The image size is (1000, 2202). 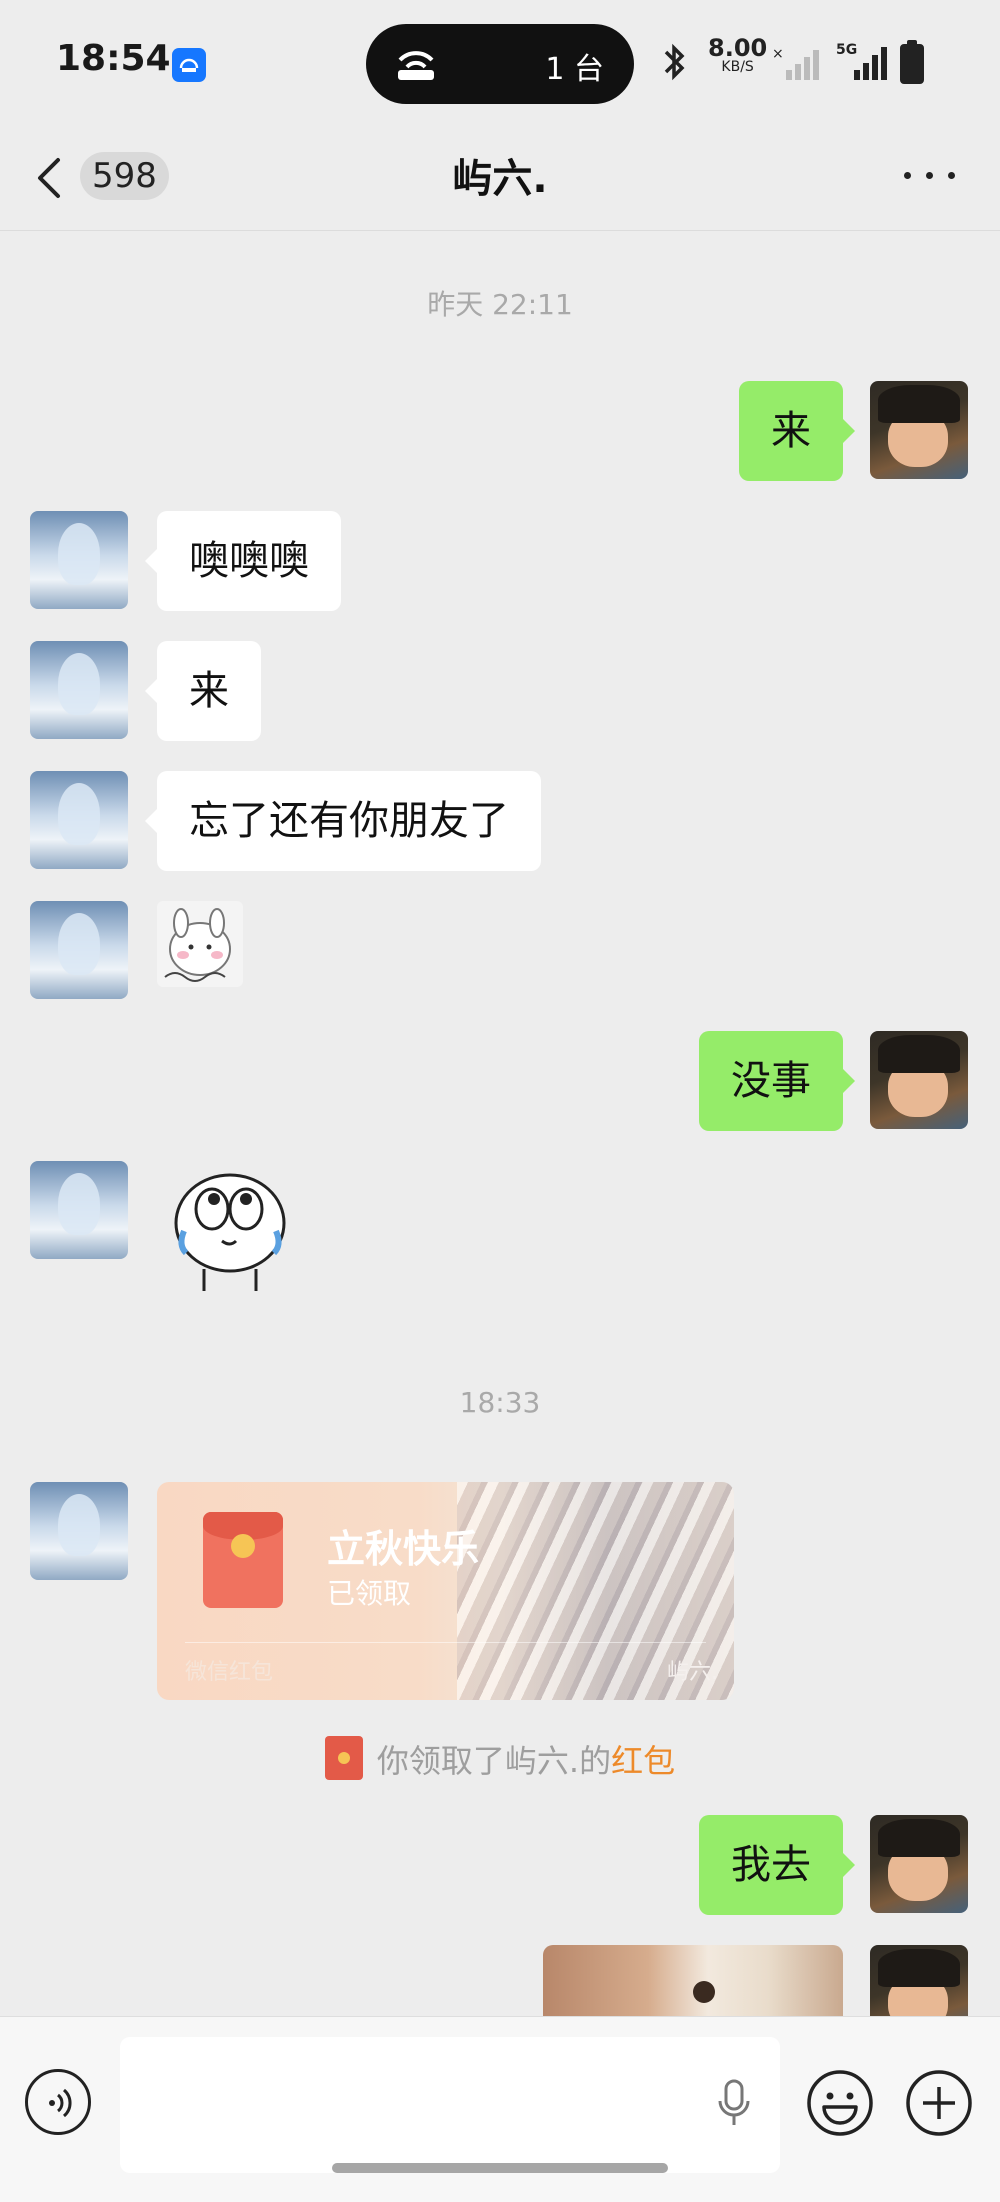 What do you see at coordinates (500, 179) in the screenshot?
I see `chat-title: 屿六.` at bounding box center [500, 179].